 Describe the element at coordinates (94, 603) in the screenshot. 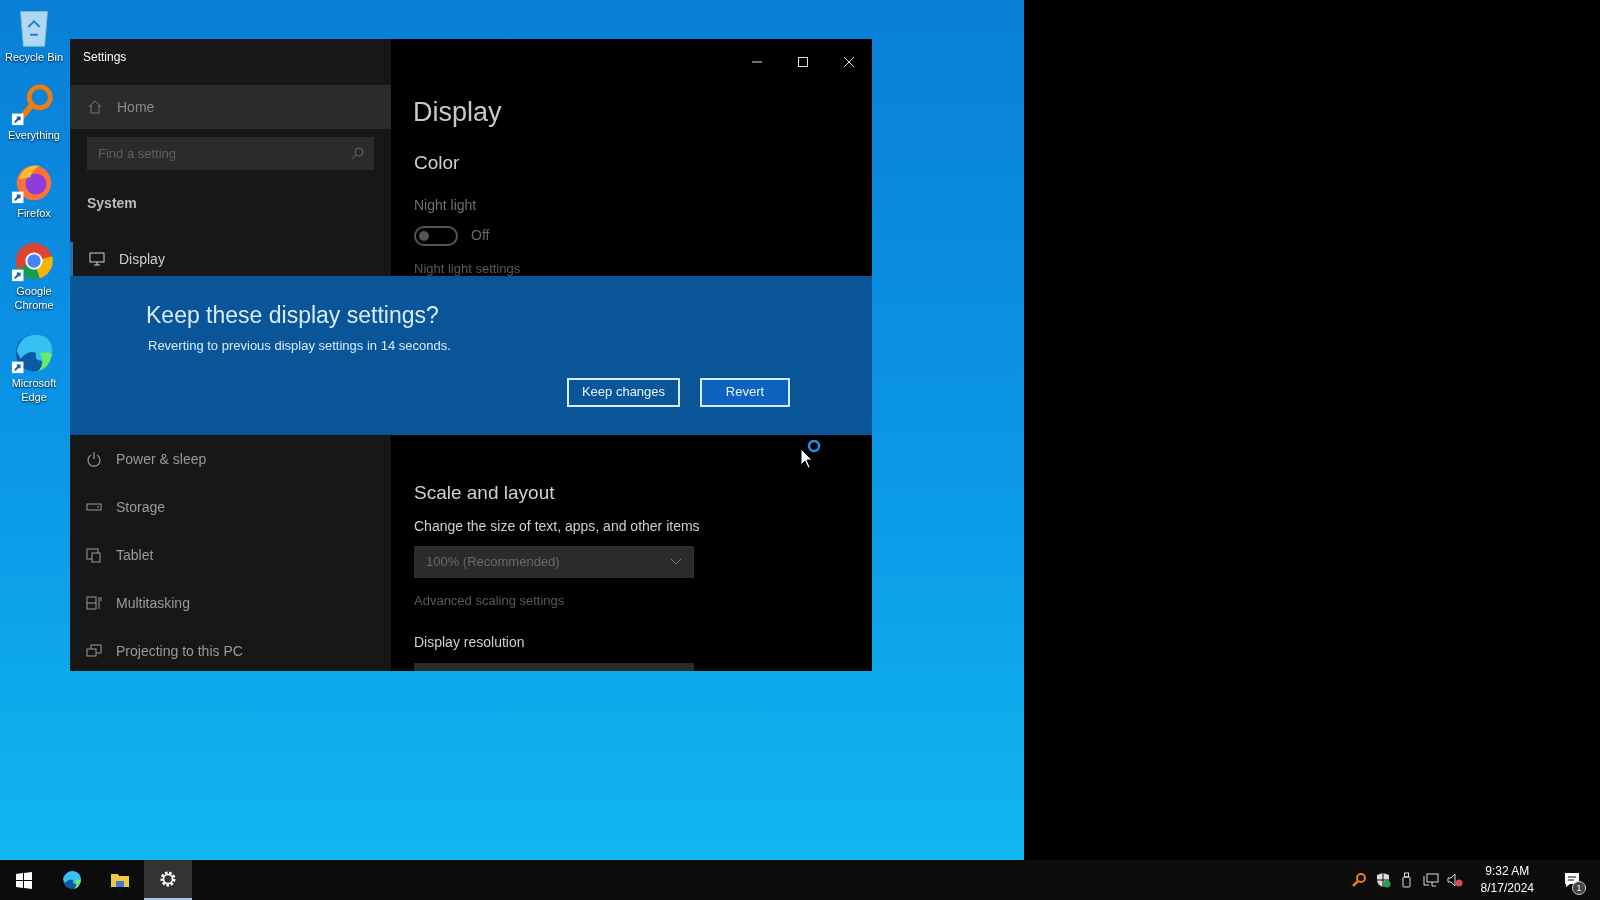

I see `multitasking-icon` at that location.